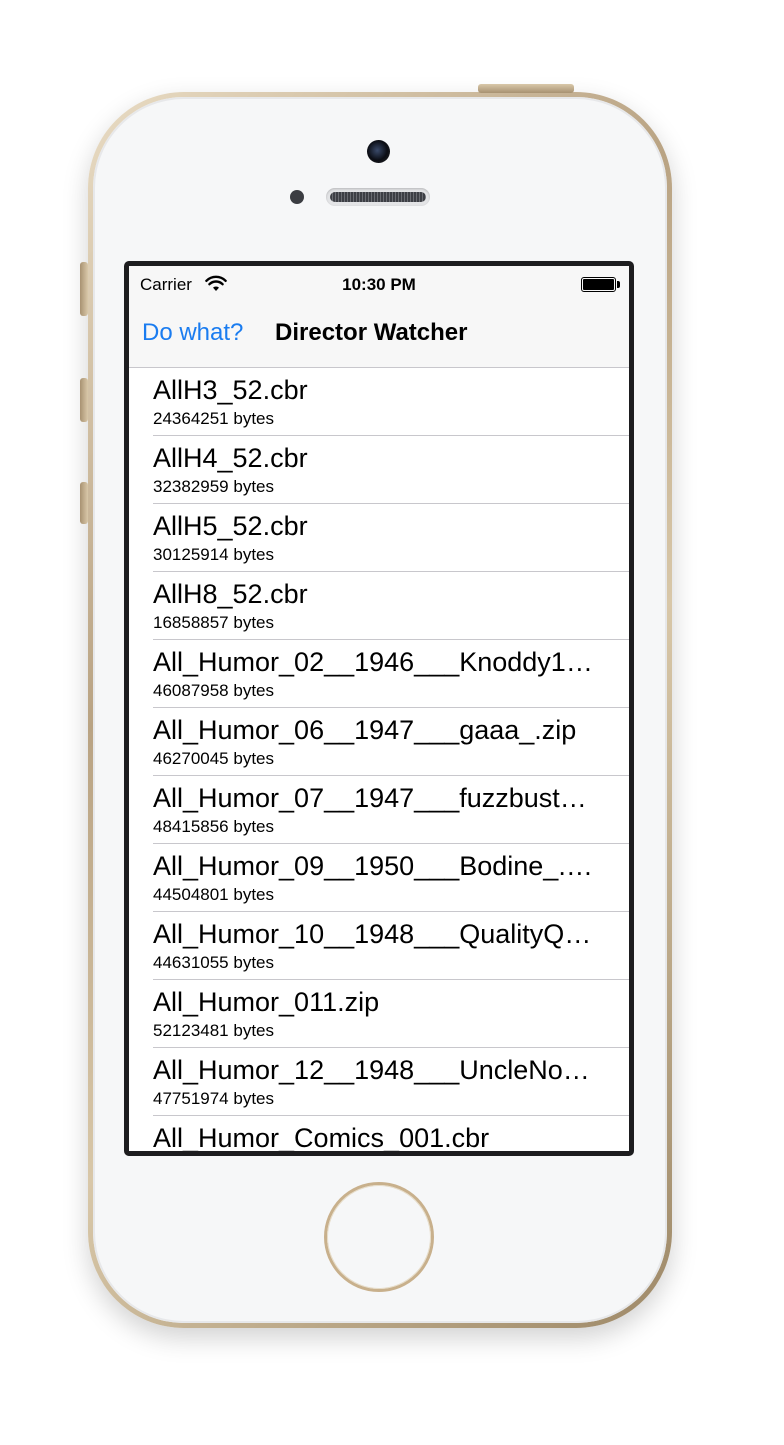 This screenshot has width=784, height=1445. Describe the element at coordinates (378, 197) in the screenshot. I see `earpiece-speaker` at that location.